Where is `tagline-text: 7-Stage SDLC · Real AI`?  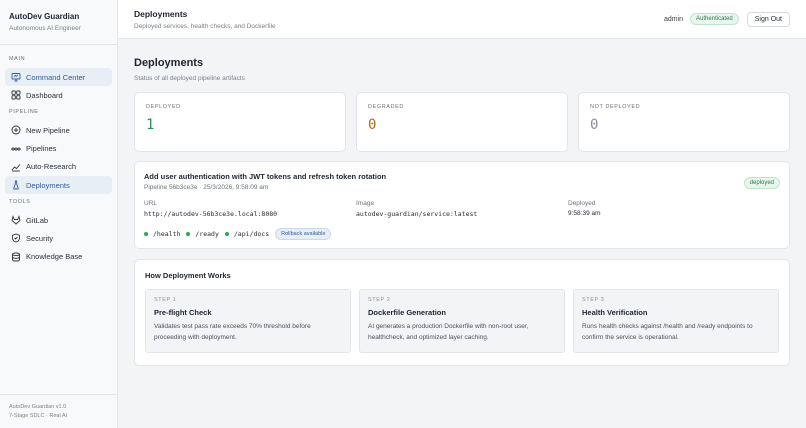 tagline-text: 7-Stage SDLC · Real AI is located at coordinates (38, 416).